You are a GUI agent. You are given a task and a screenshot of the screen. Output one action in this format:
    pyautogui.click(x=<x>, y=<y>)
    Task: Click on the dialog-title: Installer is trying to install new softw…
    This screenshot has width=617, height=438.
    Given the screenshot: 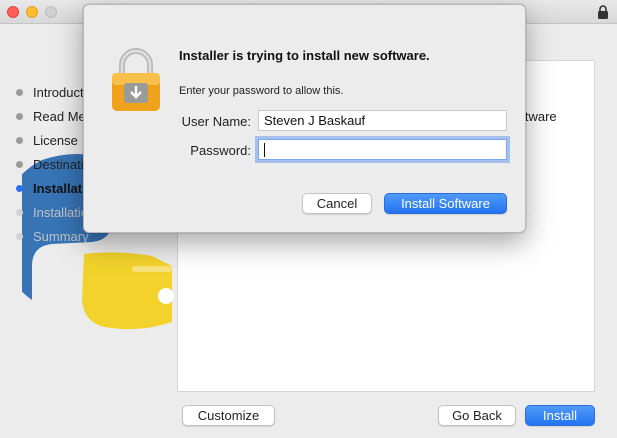 What is the action you would take?
    pyautogui.click(x=304, y=55)
    